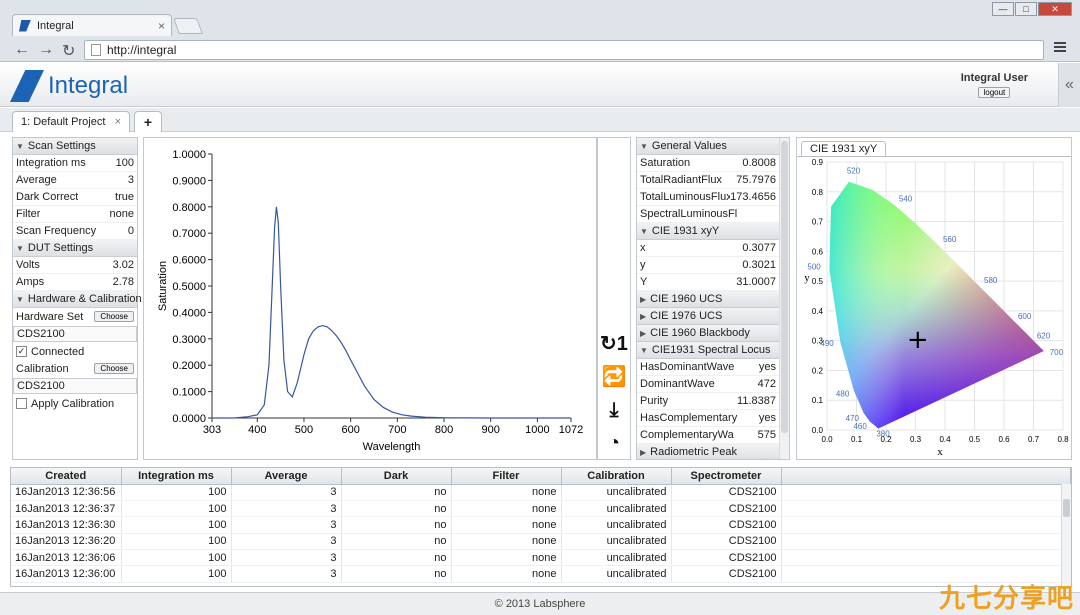 This screenshot has width=1080, height=615. I want to click on wavelength-label: 540, so click(906, 198).